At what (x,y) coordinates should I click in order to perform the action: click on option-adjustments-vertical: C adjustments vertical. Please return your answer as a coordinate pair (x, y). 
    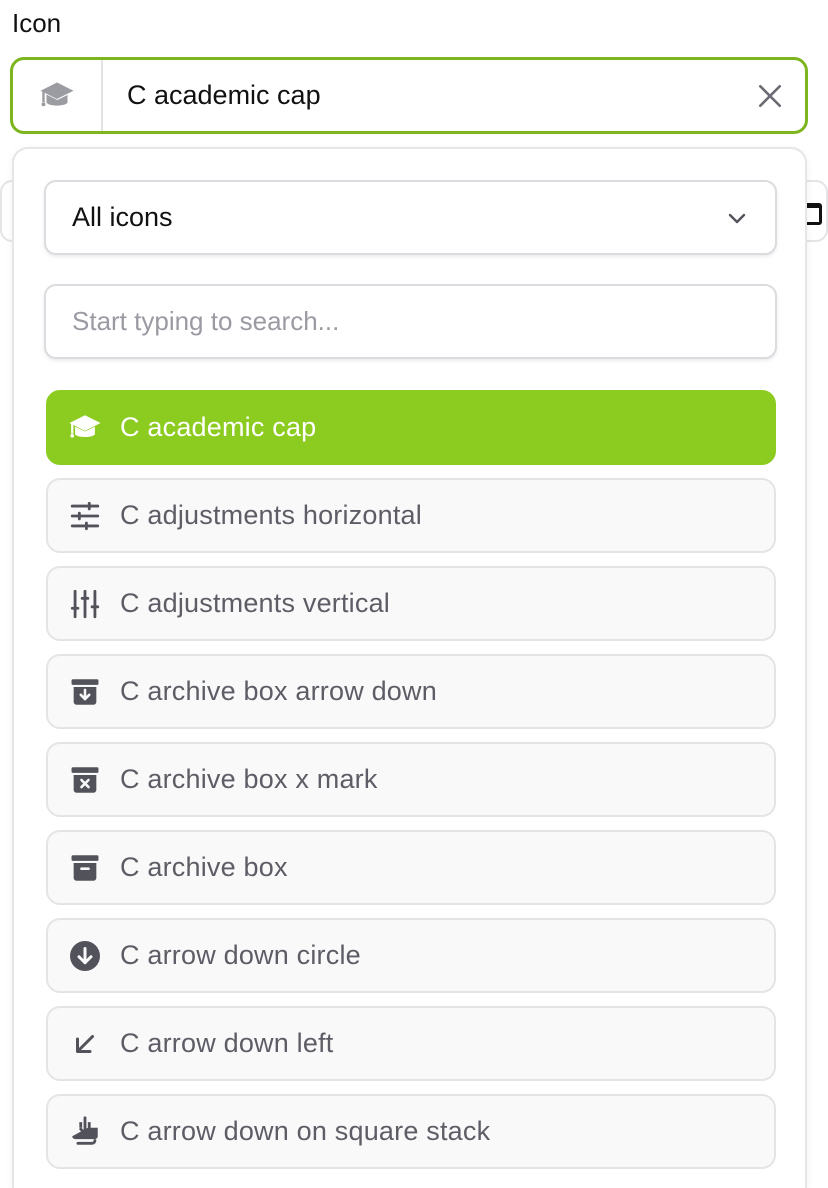
    Looking at the image, I should click on (411, 603).